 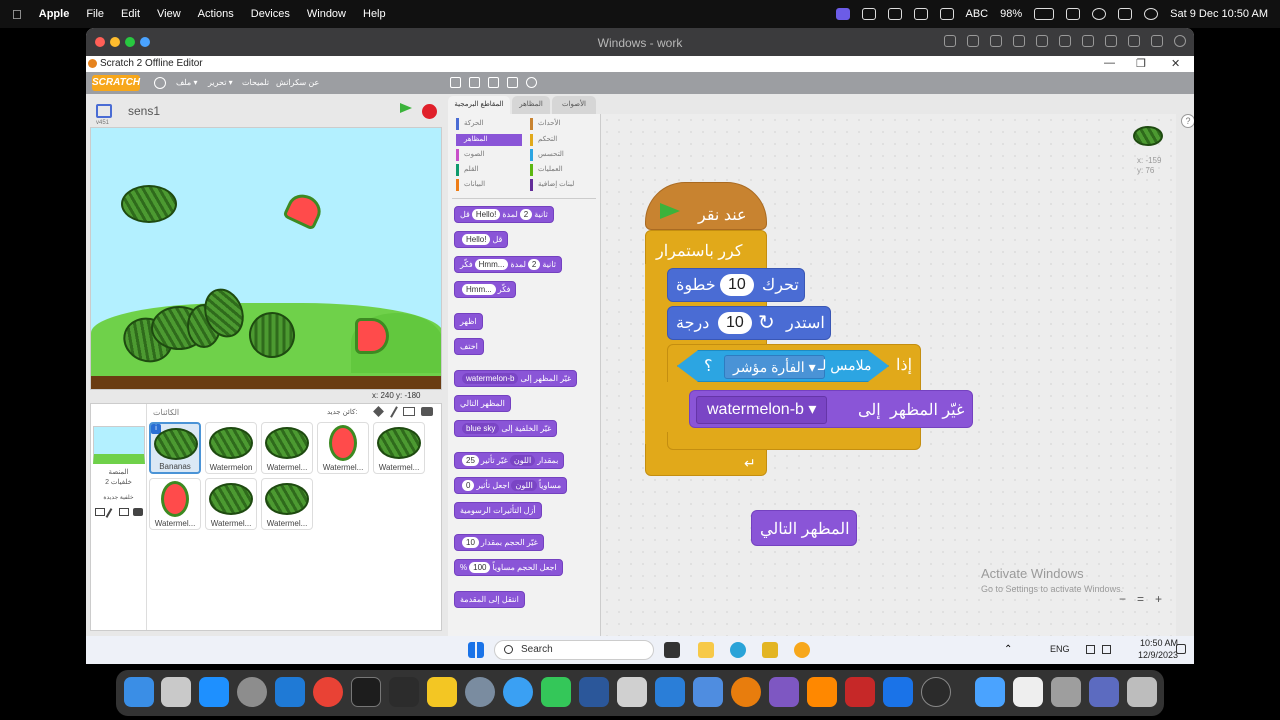 I want to click on document-icon, so click(x=1028, y=692).